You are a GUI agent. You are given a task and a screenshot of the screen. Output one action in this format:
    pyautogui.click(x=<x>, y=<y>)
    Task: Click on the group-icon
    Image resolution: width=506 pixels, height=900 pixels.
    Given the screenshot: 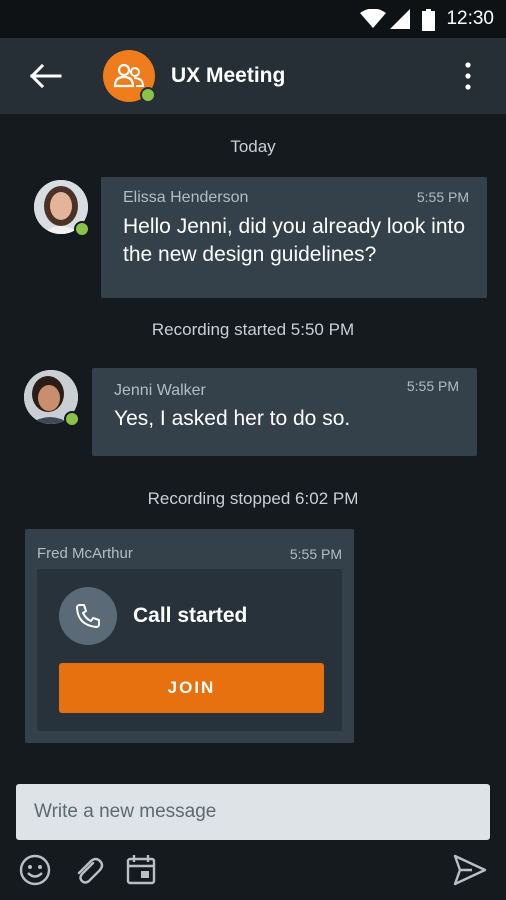 What is the action you would take?
    pyautogui.click(x=129, y=75)
    